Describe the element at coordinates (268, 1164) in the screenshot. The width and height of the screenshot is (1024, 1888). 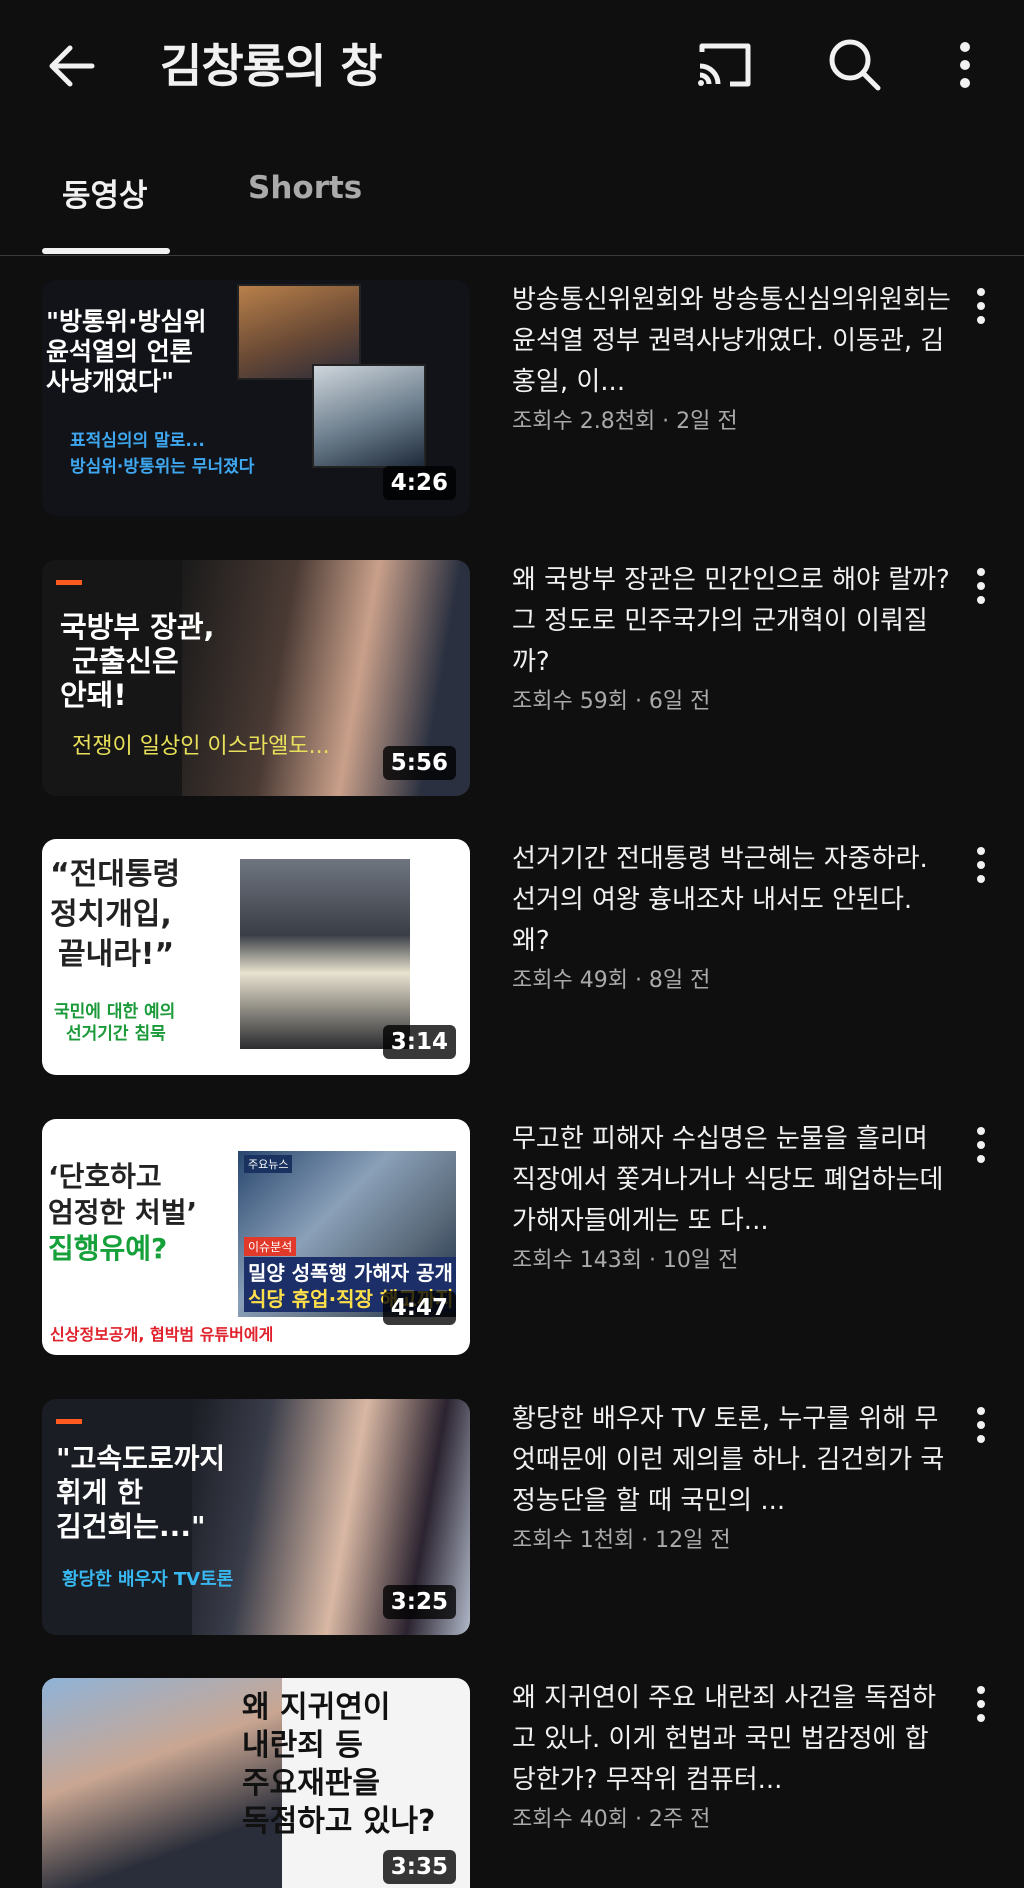
I see `news-badge: 주요뉴스` at that location.